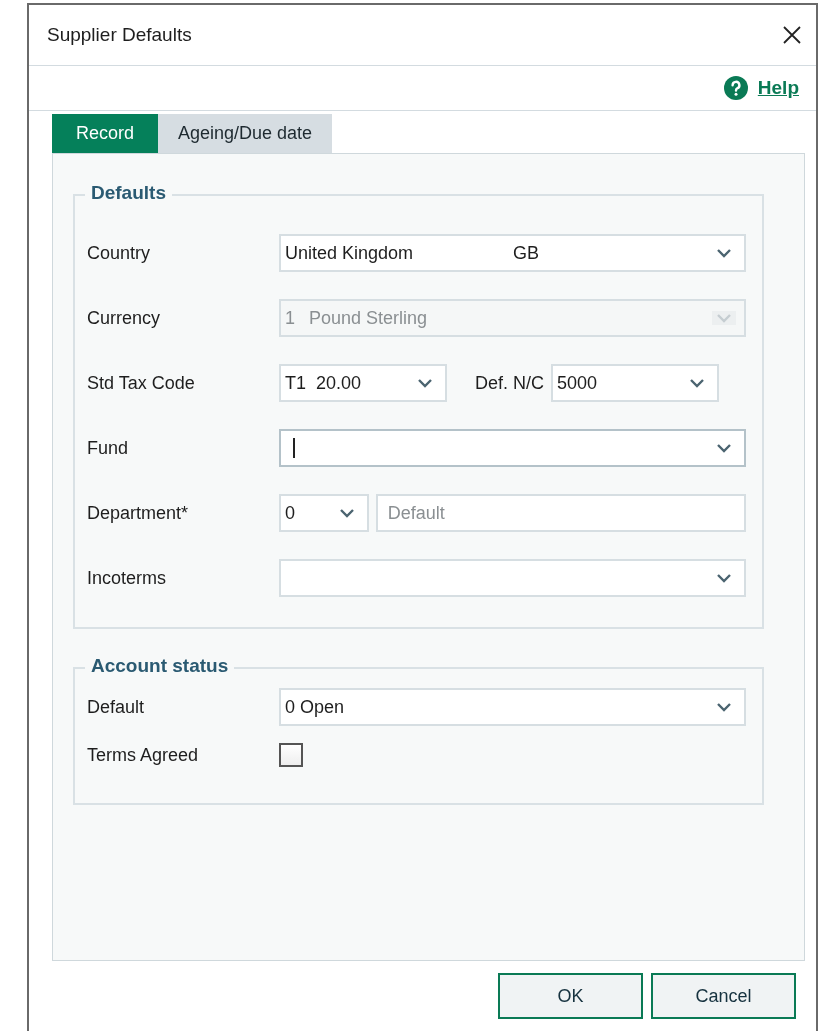 Image resolution: width=834 pixels, height=1031 pixels. I want to click on field-label: Terms Agreed, so click(143, 755).